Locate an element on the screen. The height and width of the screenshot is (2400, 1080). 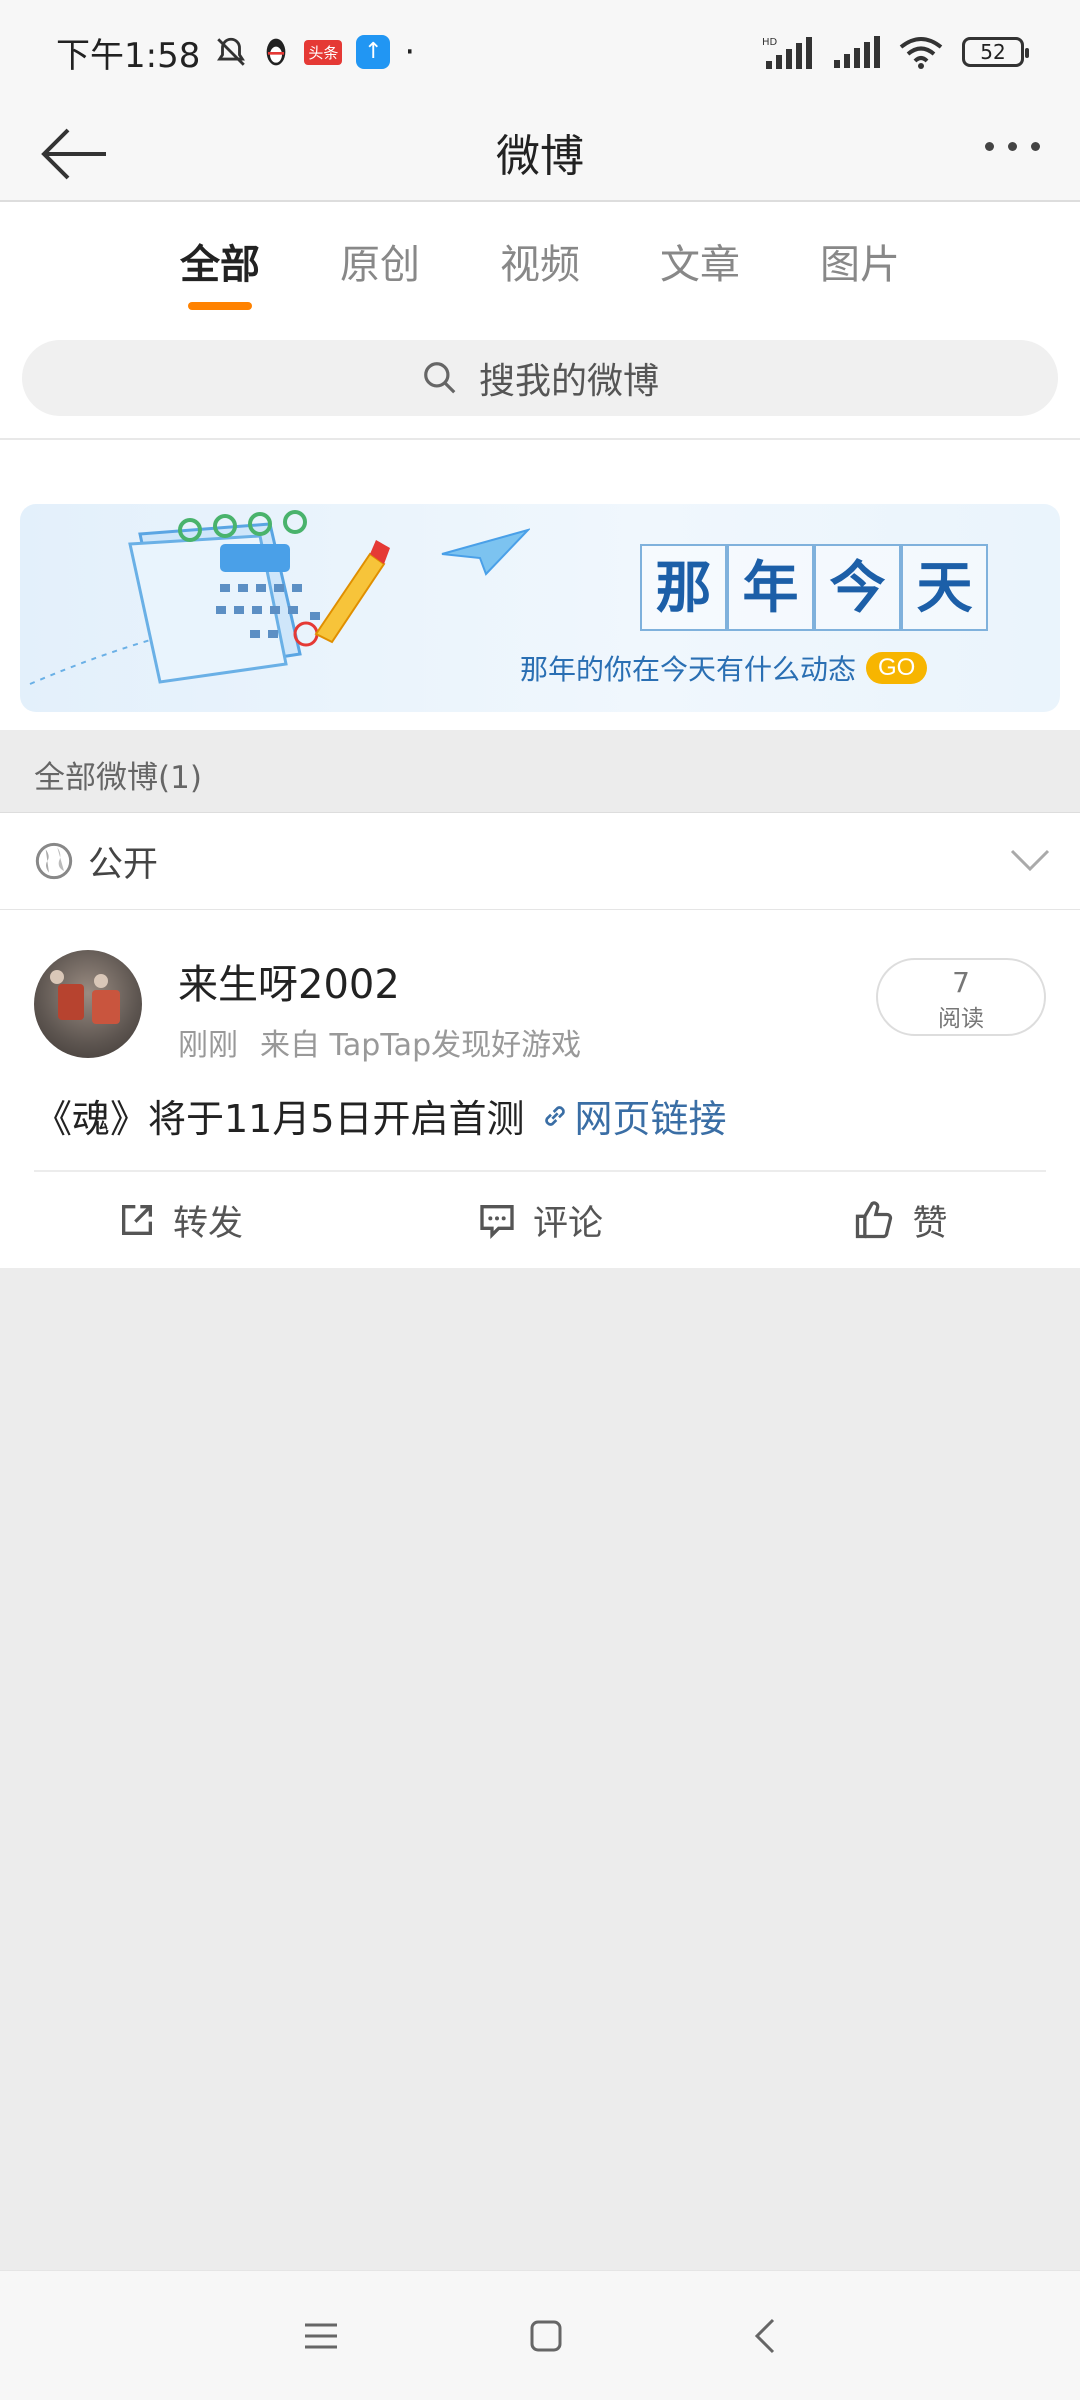
toutiao-badge-icon: 头条 is located at coordinates (323, 52).